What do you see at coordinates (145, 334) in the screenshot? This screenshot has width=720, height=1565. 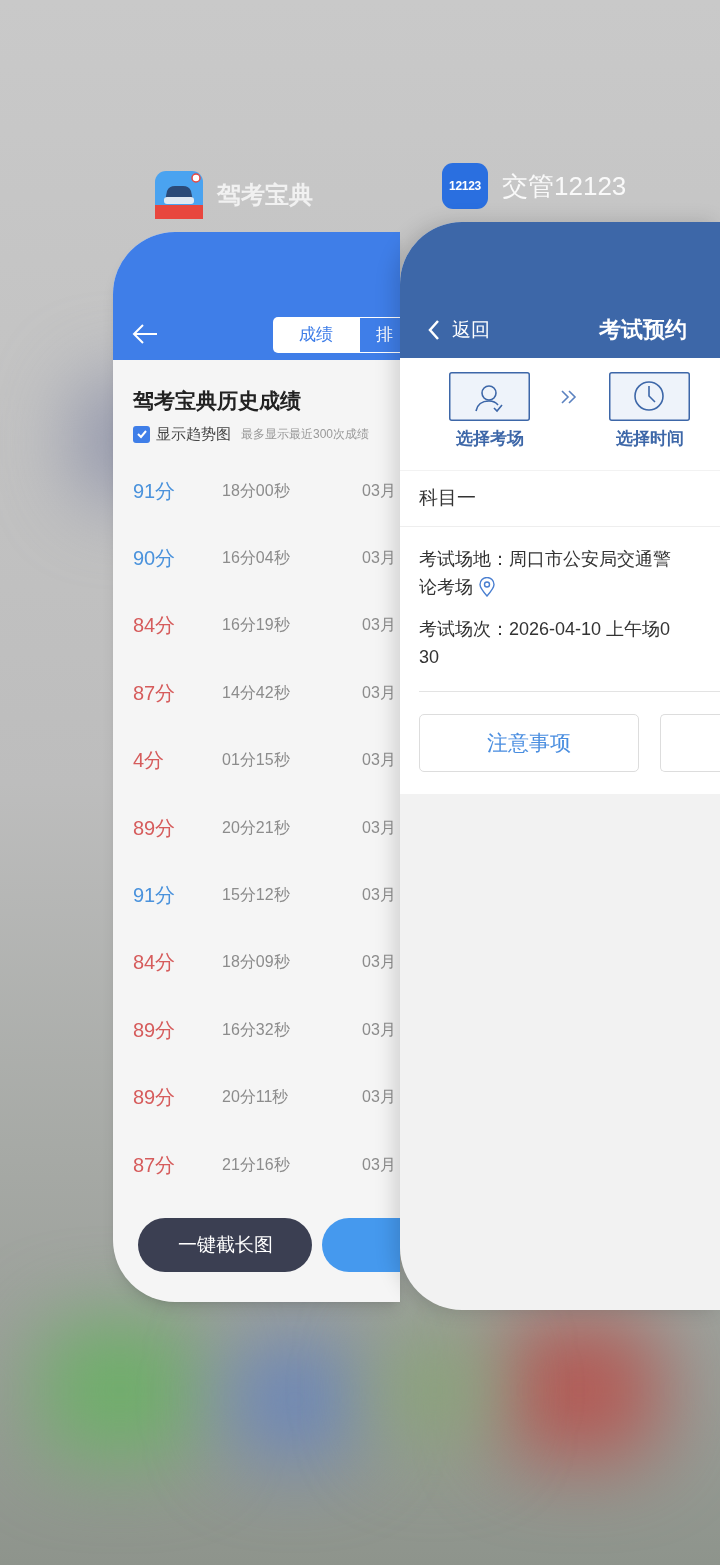 I see `back-arrow-icon` at bounding box center [145, 334].